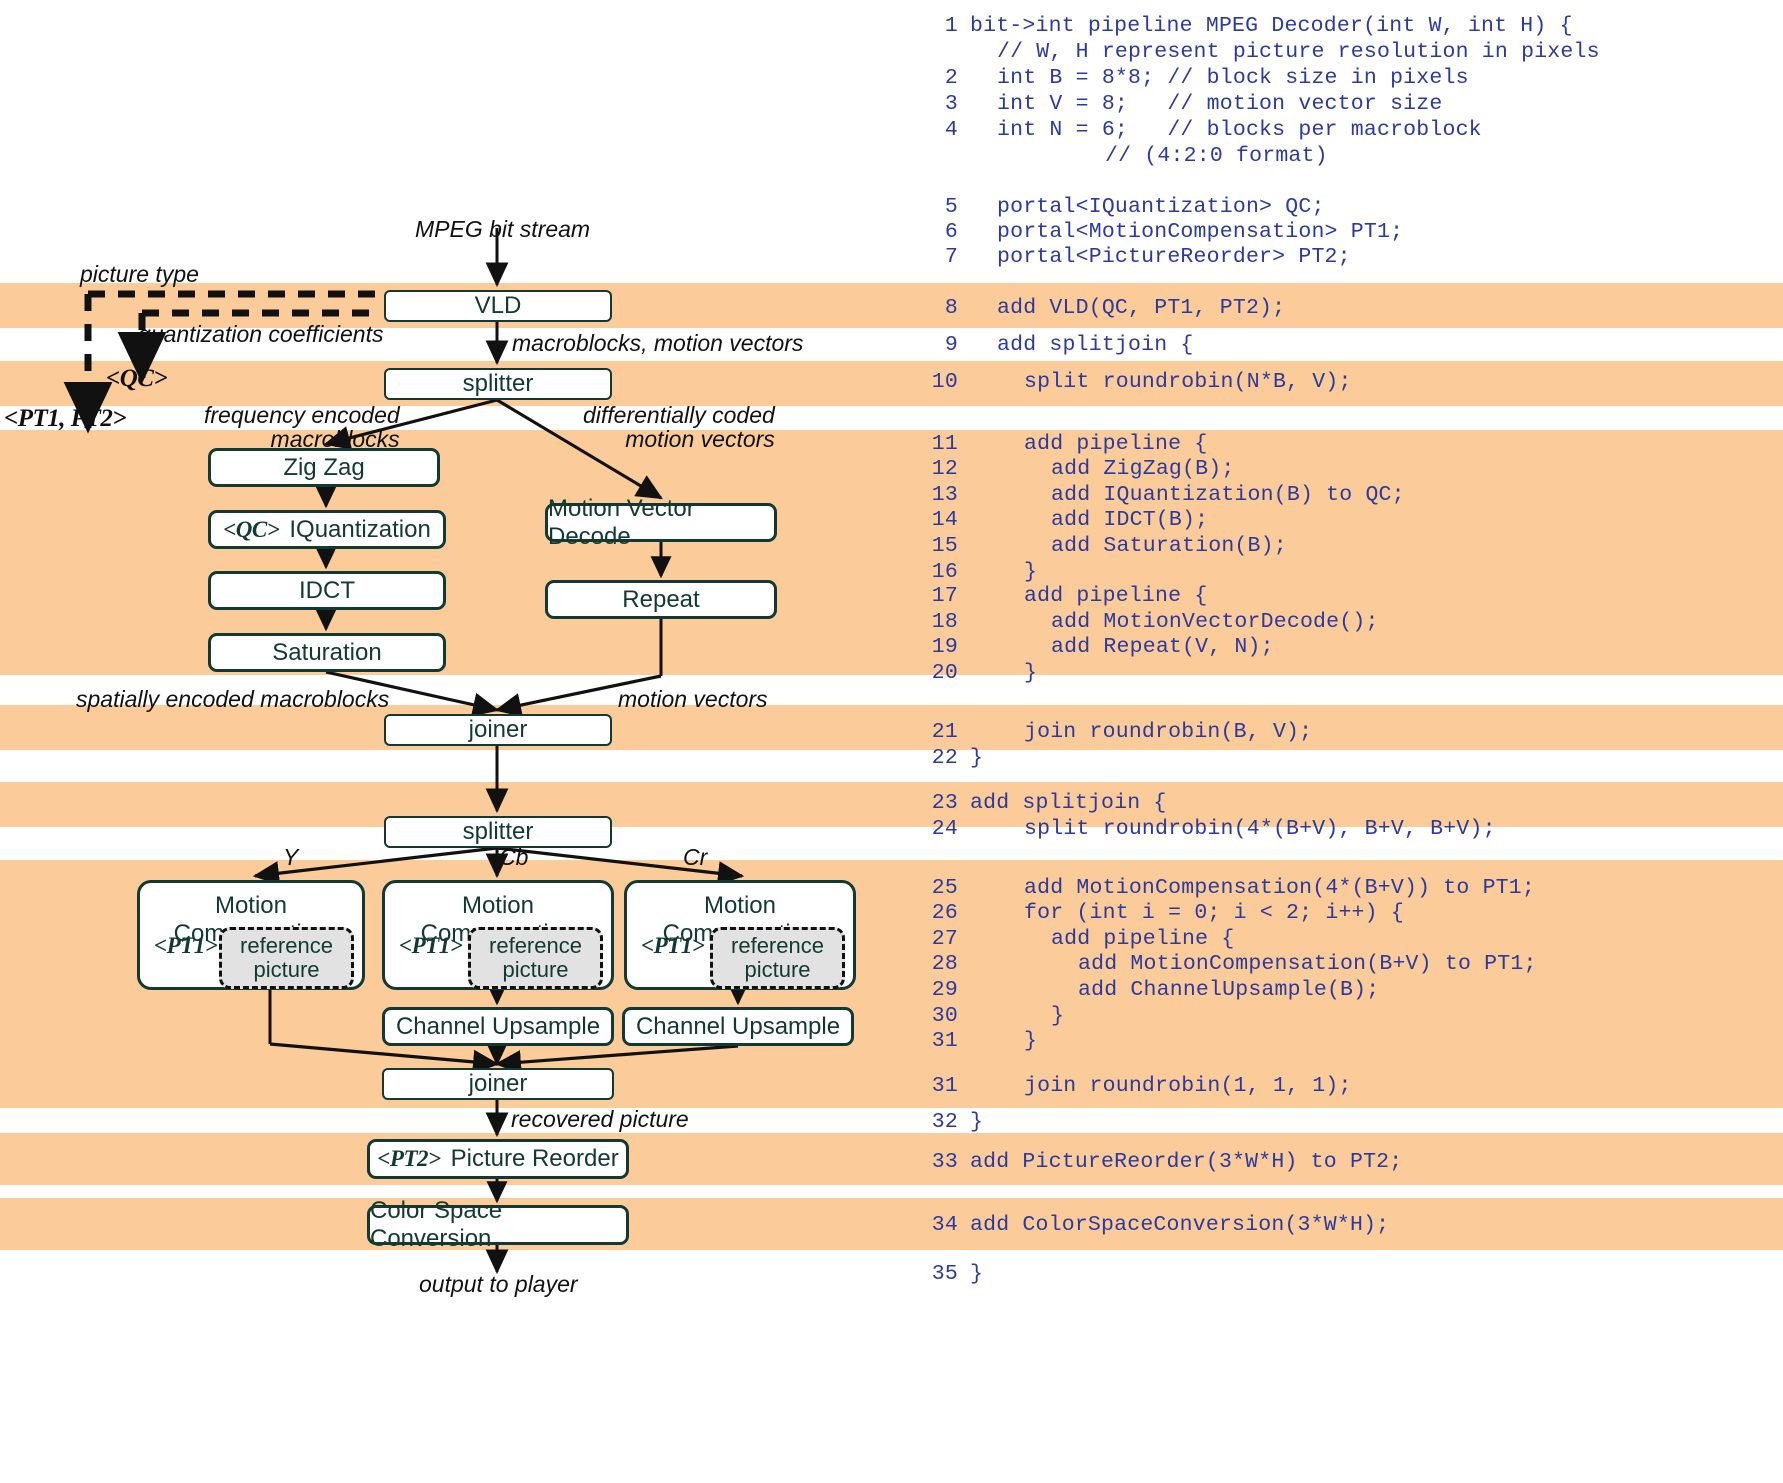 Image resolution: width=1783 pixels, height=1483 pixels. What do you see at coordinates (1215, 622) in the screenshot?
I see `code-line-text: add MotionVectorDecode();` at bounding box center [1215, 622].